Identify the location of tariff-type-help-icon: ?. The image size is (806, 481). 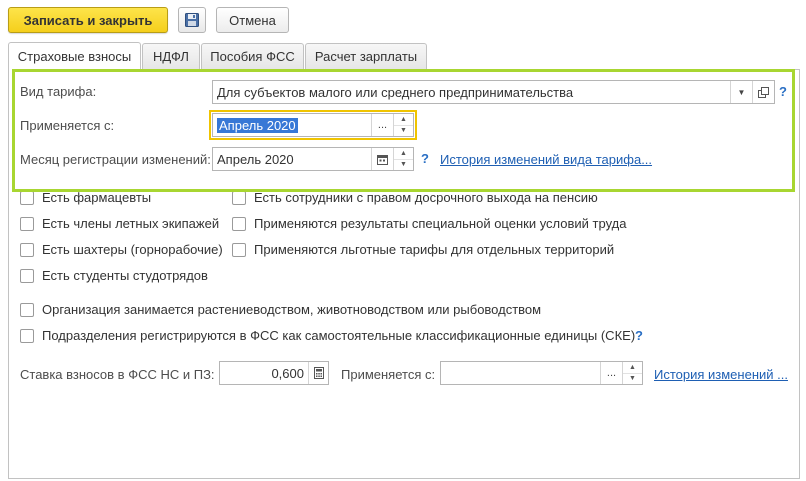
(783, 91).